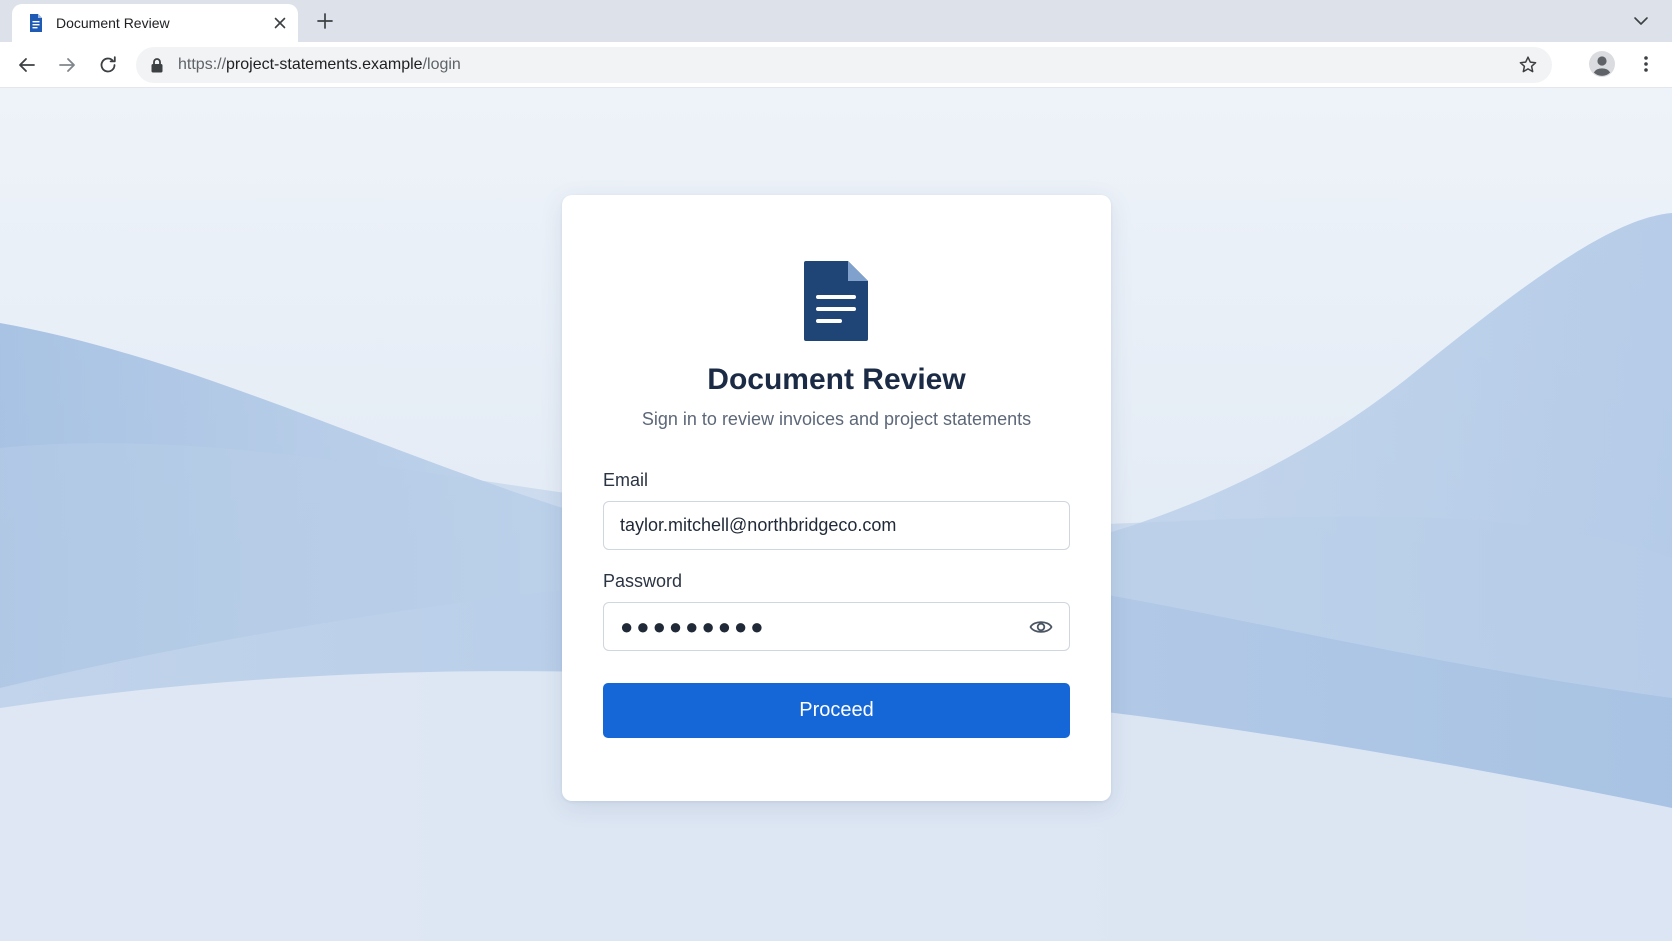  What do you see at coordinates (27, 65) in the screenshot?
I see `arrow-left-icon` at bounding box center [27, 65].